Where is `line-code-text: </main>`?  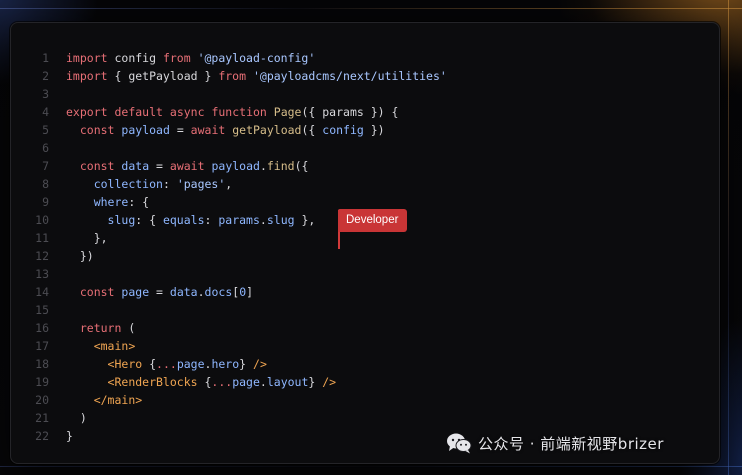 line-code-text: </main> is located at coordinates (104, 400).